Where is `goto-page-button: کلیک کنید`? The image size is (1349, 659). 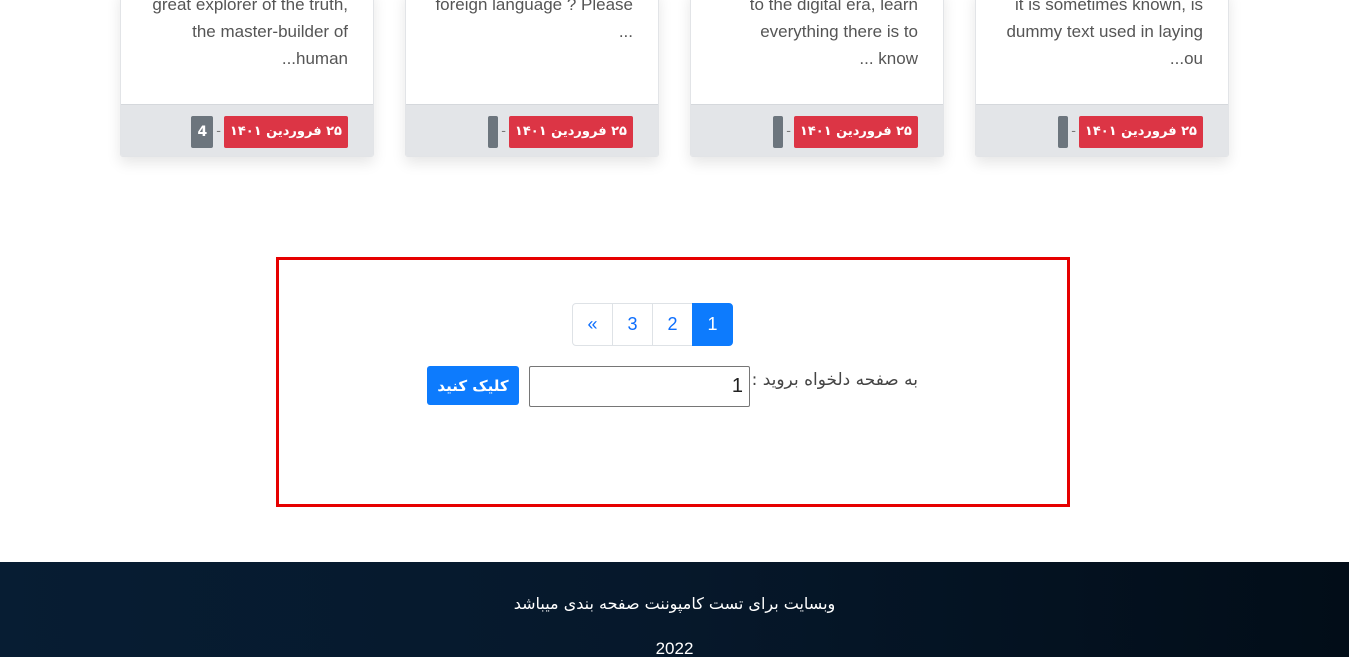
goto-page-button: کلیک کنید is located at coordinates (473, 385).